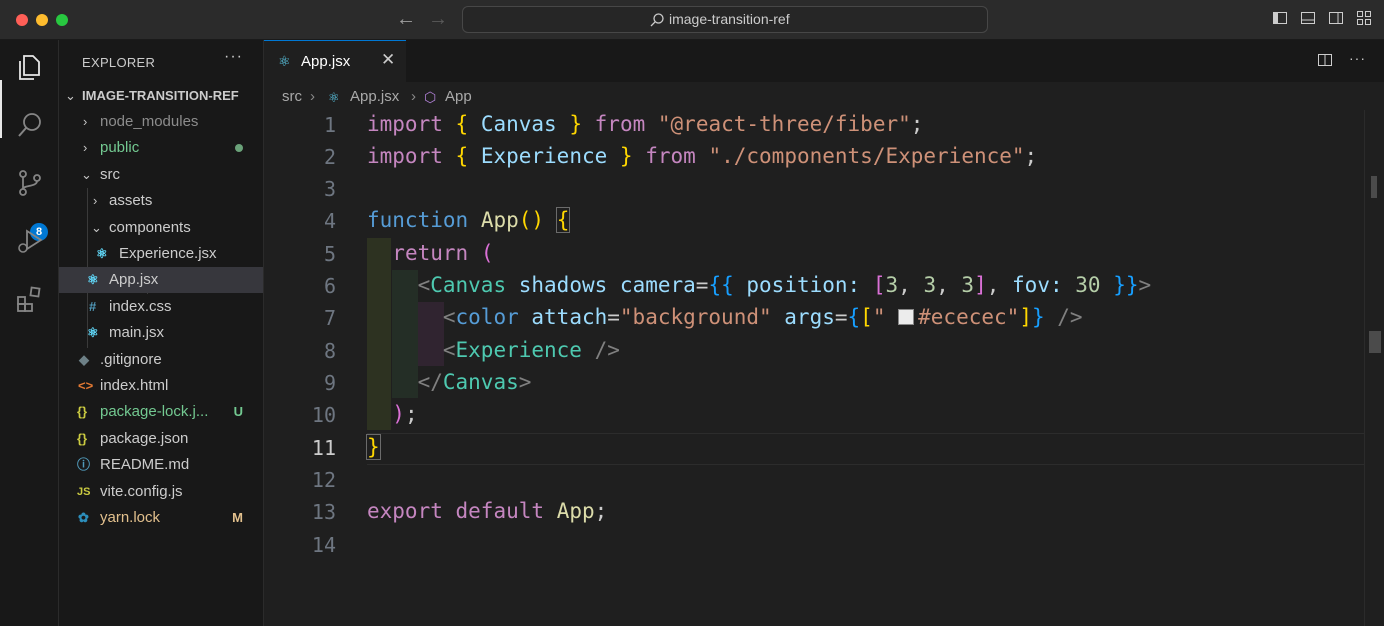 The height and width of the screenshot is (626, 1384). What do you see at coordinates (392, 414) in the screenshot?
I see `code-line-10: );` at bounding box center [392, 414].